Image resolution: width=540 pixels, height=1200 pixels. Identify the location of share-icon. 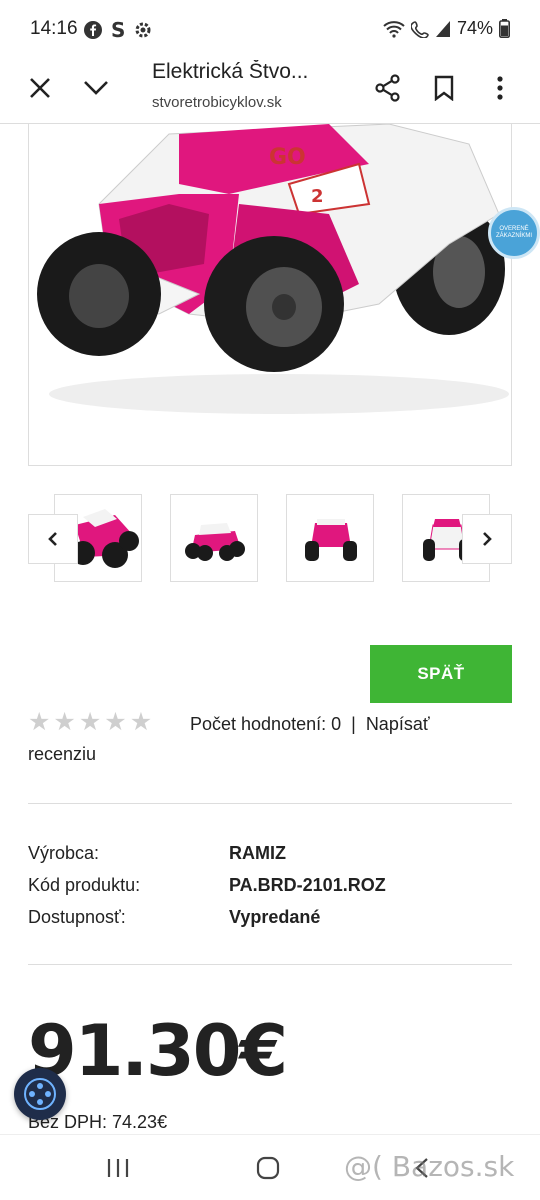
(387, 88).